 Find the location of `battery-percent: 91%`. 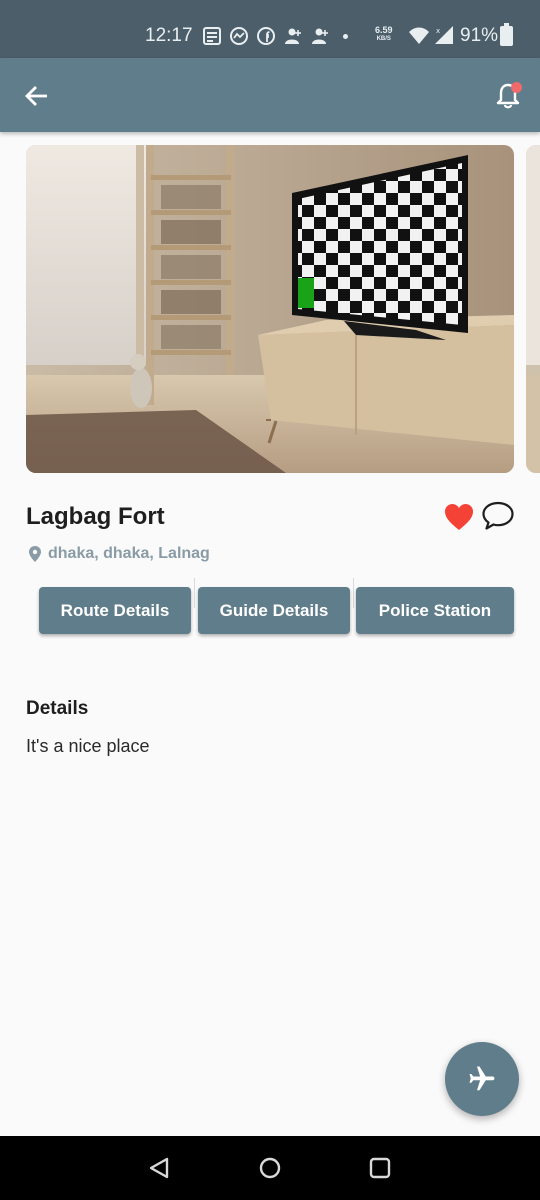

battery-percent: 91% is located at coordinates (479, 35).